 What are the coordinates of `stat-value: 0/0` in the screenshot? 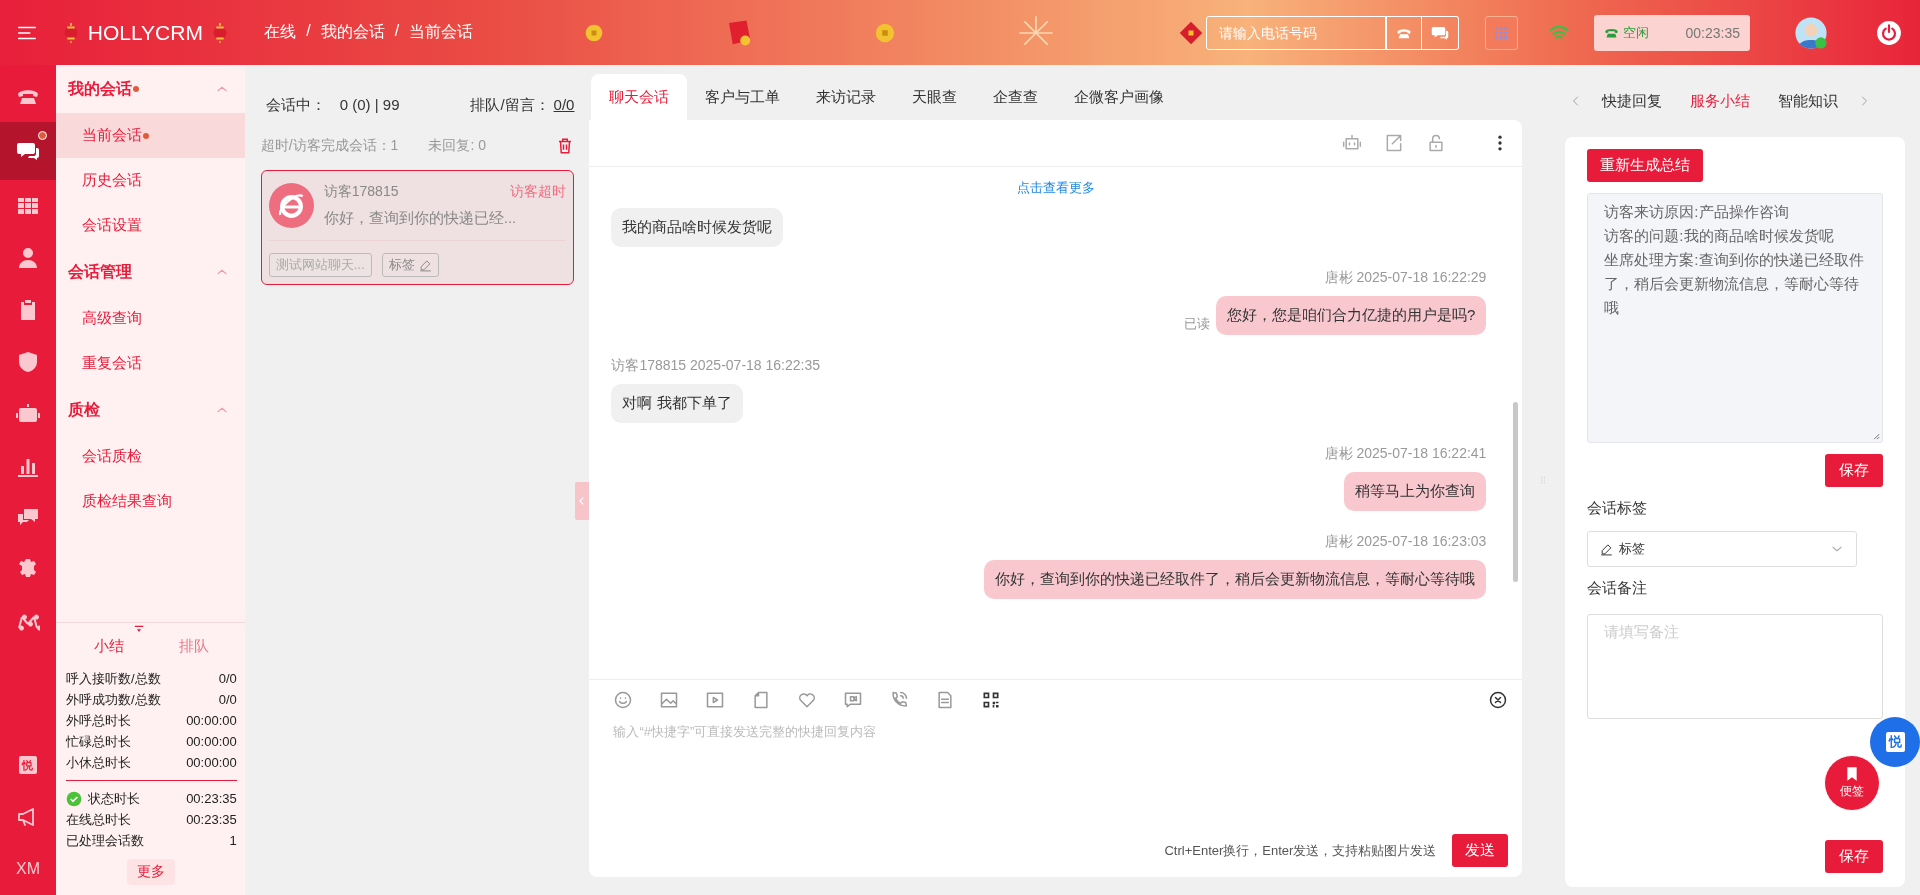 It's located at (227, 678).